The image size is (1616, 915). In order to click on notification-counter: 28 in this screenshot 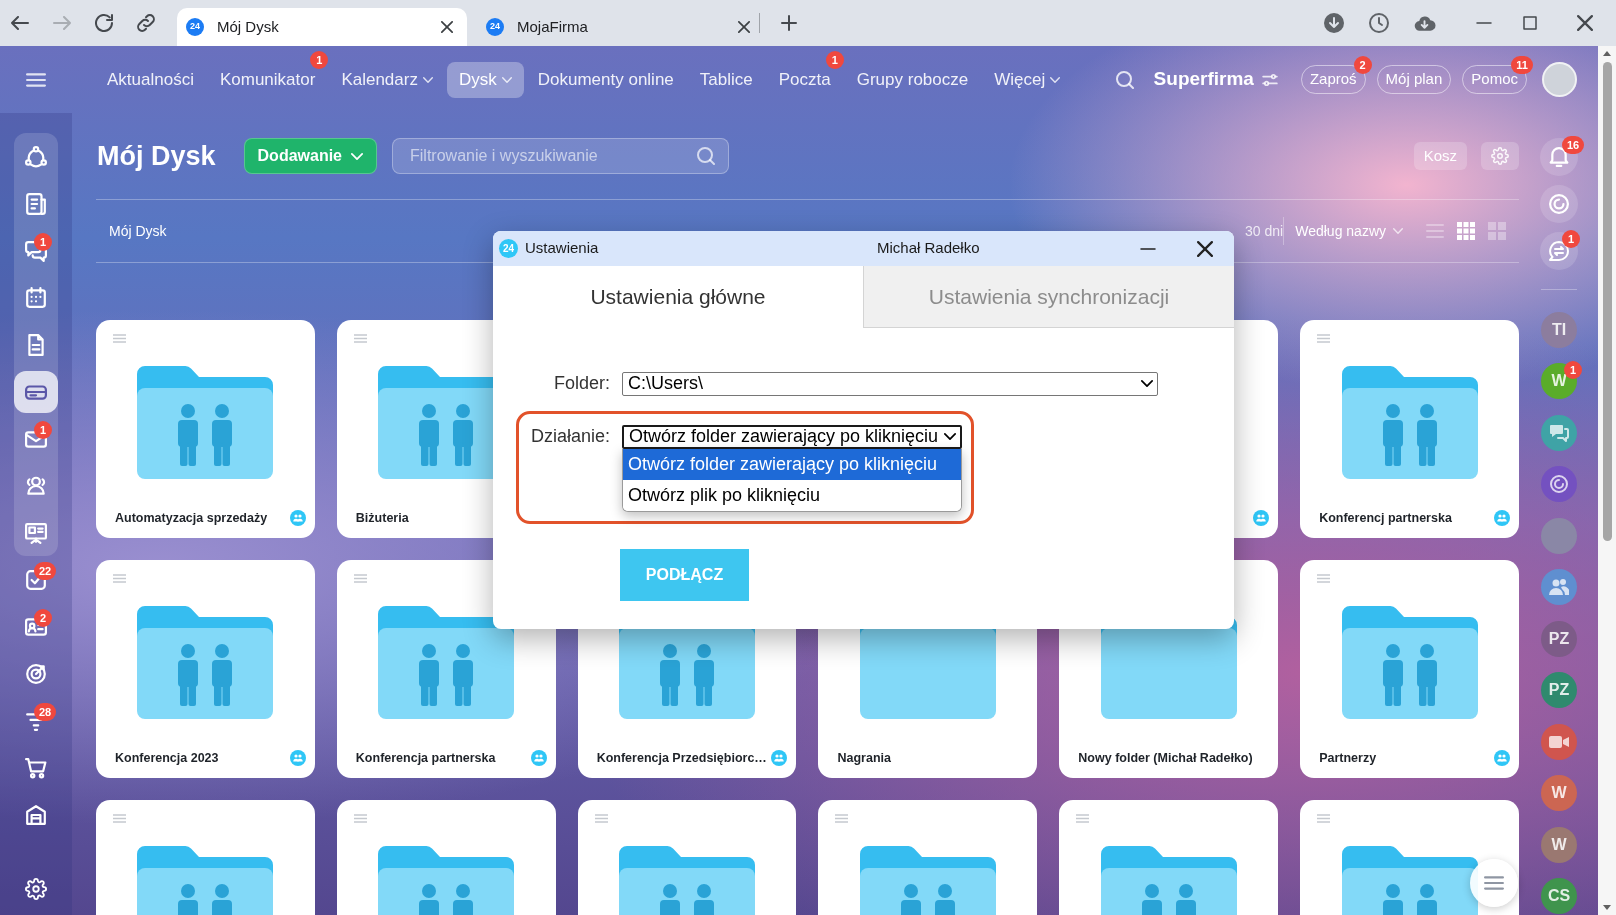, I will do `click(45, 711)`.